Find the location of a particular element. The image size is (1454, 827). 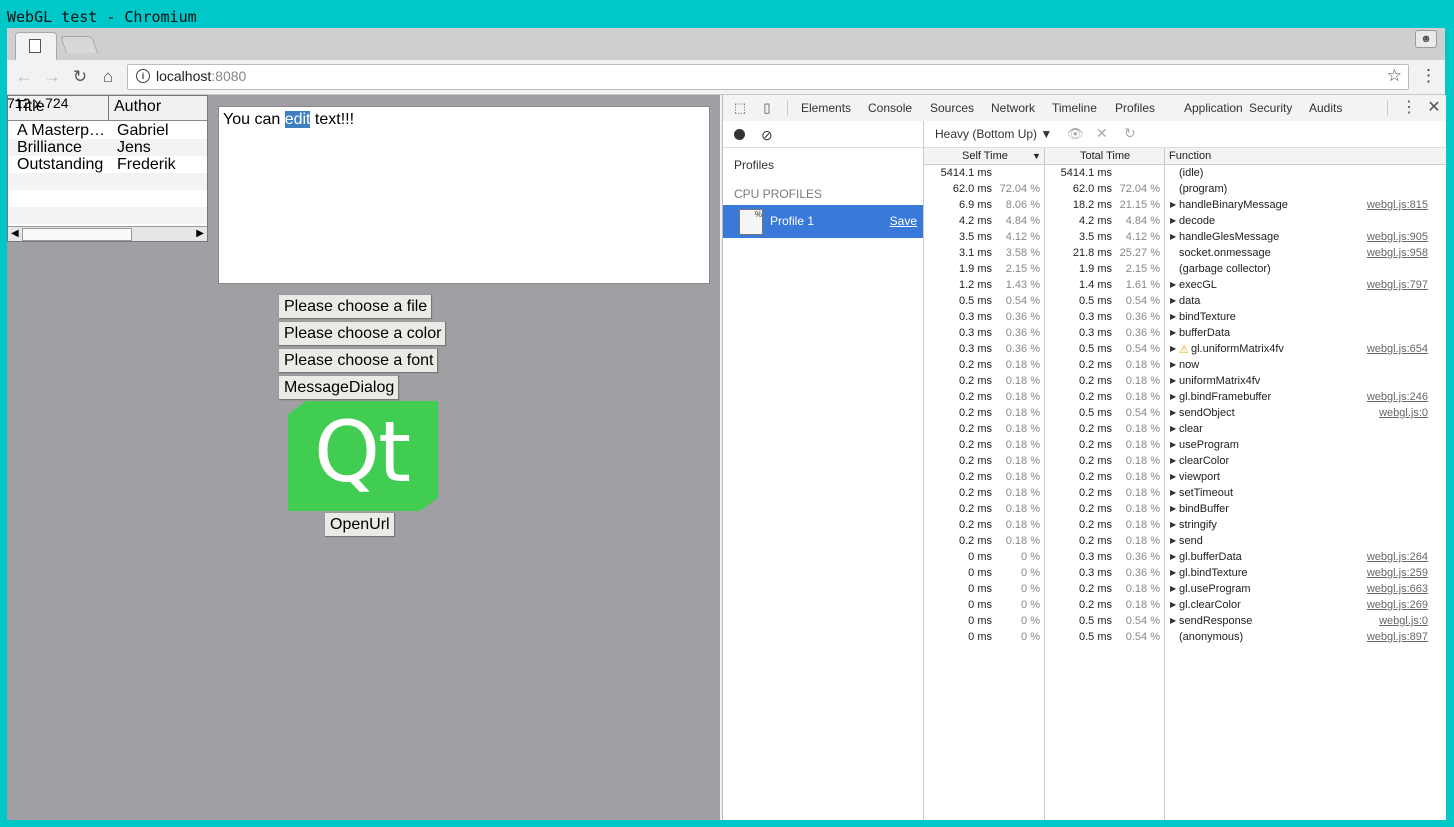

source-link: webgl.js:797 is located at coordinates (1397, 285).